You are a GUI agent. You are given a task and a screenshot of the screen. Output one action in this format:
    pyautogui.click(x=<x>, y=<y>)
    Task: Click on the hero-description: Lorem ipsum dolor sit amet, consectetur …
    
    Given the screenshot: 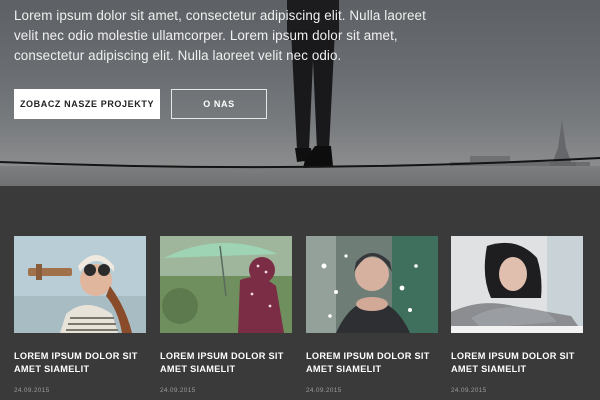 What is the action you would take?
    pyautogui.click(x=220, y=35)
    